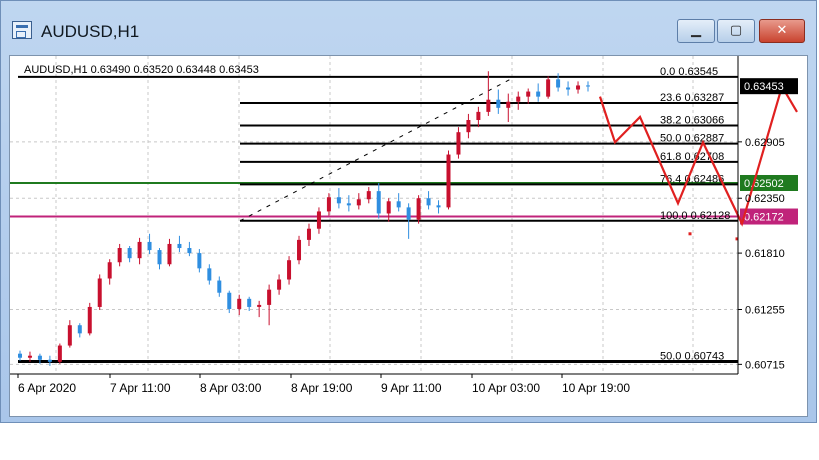 The width and height of the screenshot is (819, 460). Describe the element at coordinates (764, 87) in the screenshot. I see `current-price-label: 0.63453` at that location.